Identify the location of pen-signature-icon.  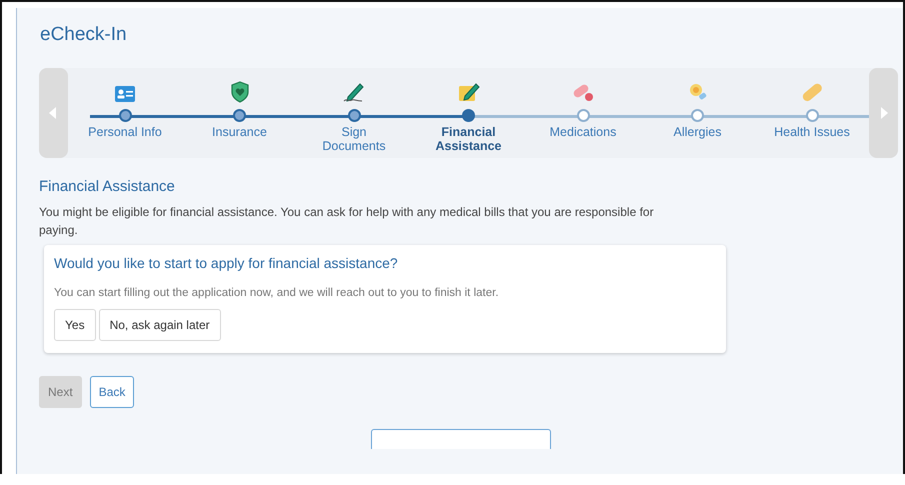
(354, 92).